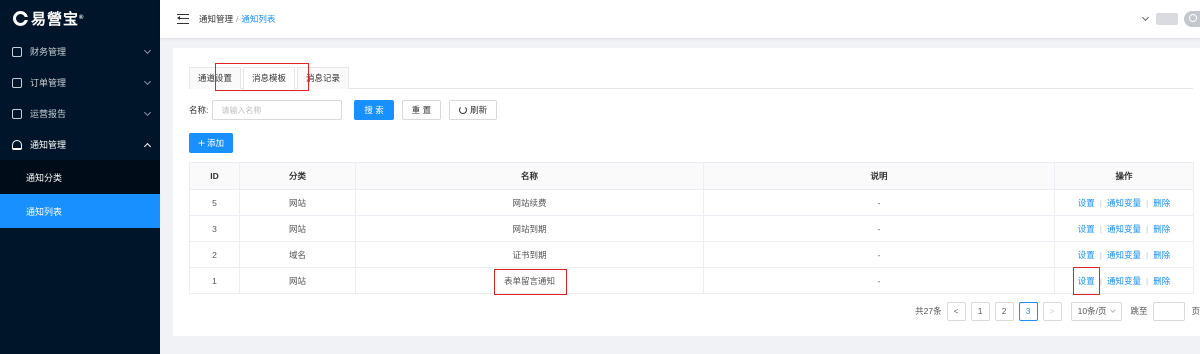 Image resolution: width=1200 pixels, height=354 pixels. I want to click on sidebar-item-notifications: 通知管理, so click(80, 144).